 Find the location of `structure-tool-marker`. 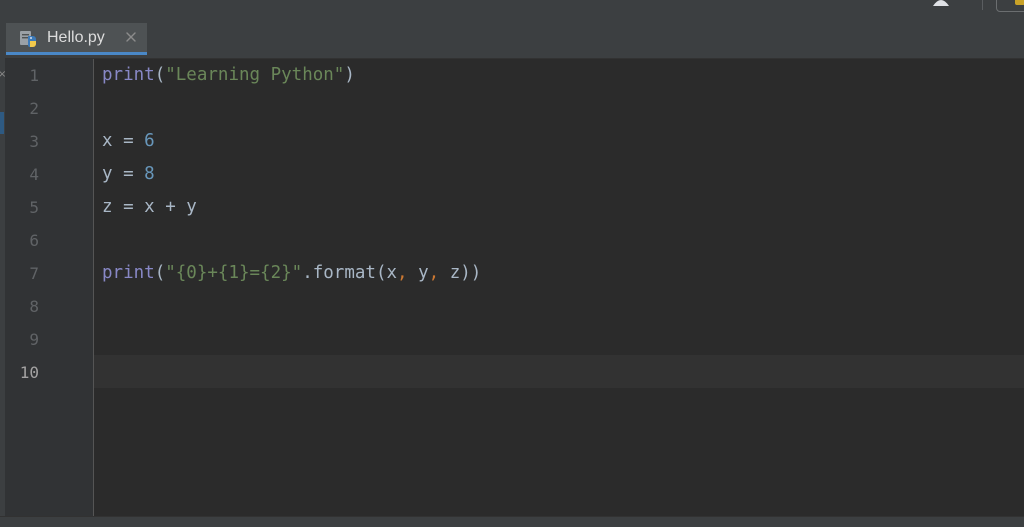

structure-tool-marker is located at coordinates (2, 123).